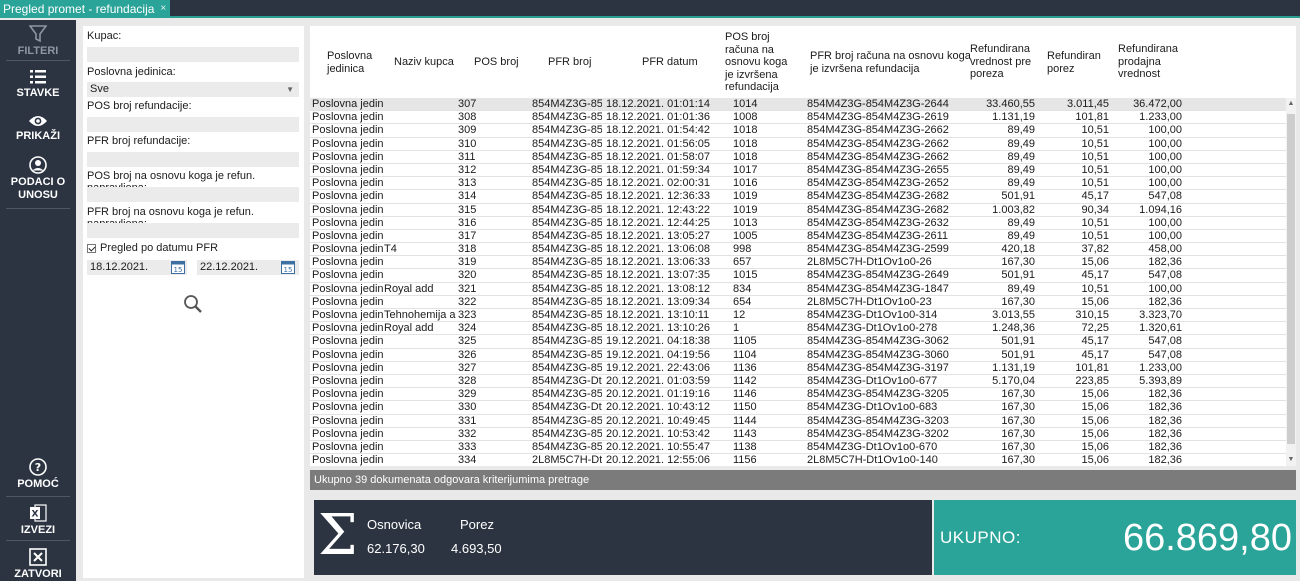 The height and width of the screenshot is (581, 1300). Describe the element at coordinates (878, 117) in the screenshot. I see `cell-pfr-broj-osnovu: 854M4Z3G-854M4Z3G-2619` at that location.